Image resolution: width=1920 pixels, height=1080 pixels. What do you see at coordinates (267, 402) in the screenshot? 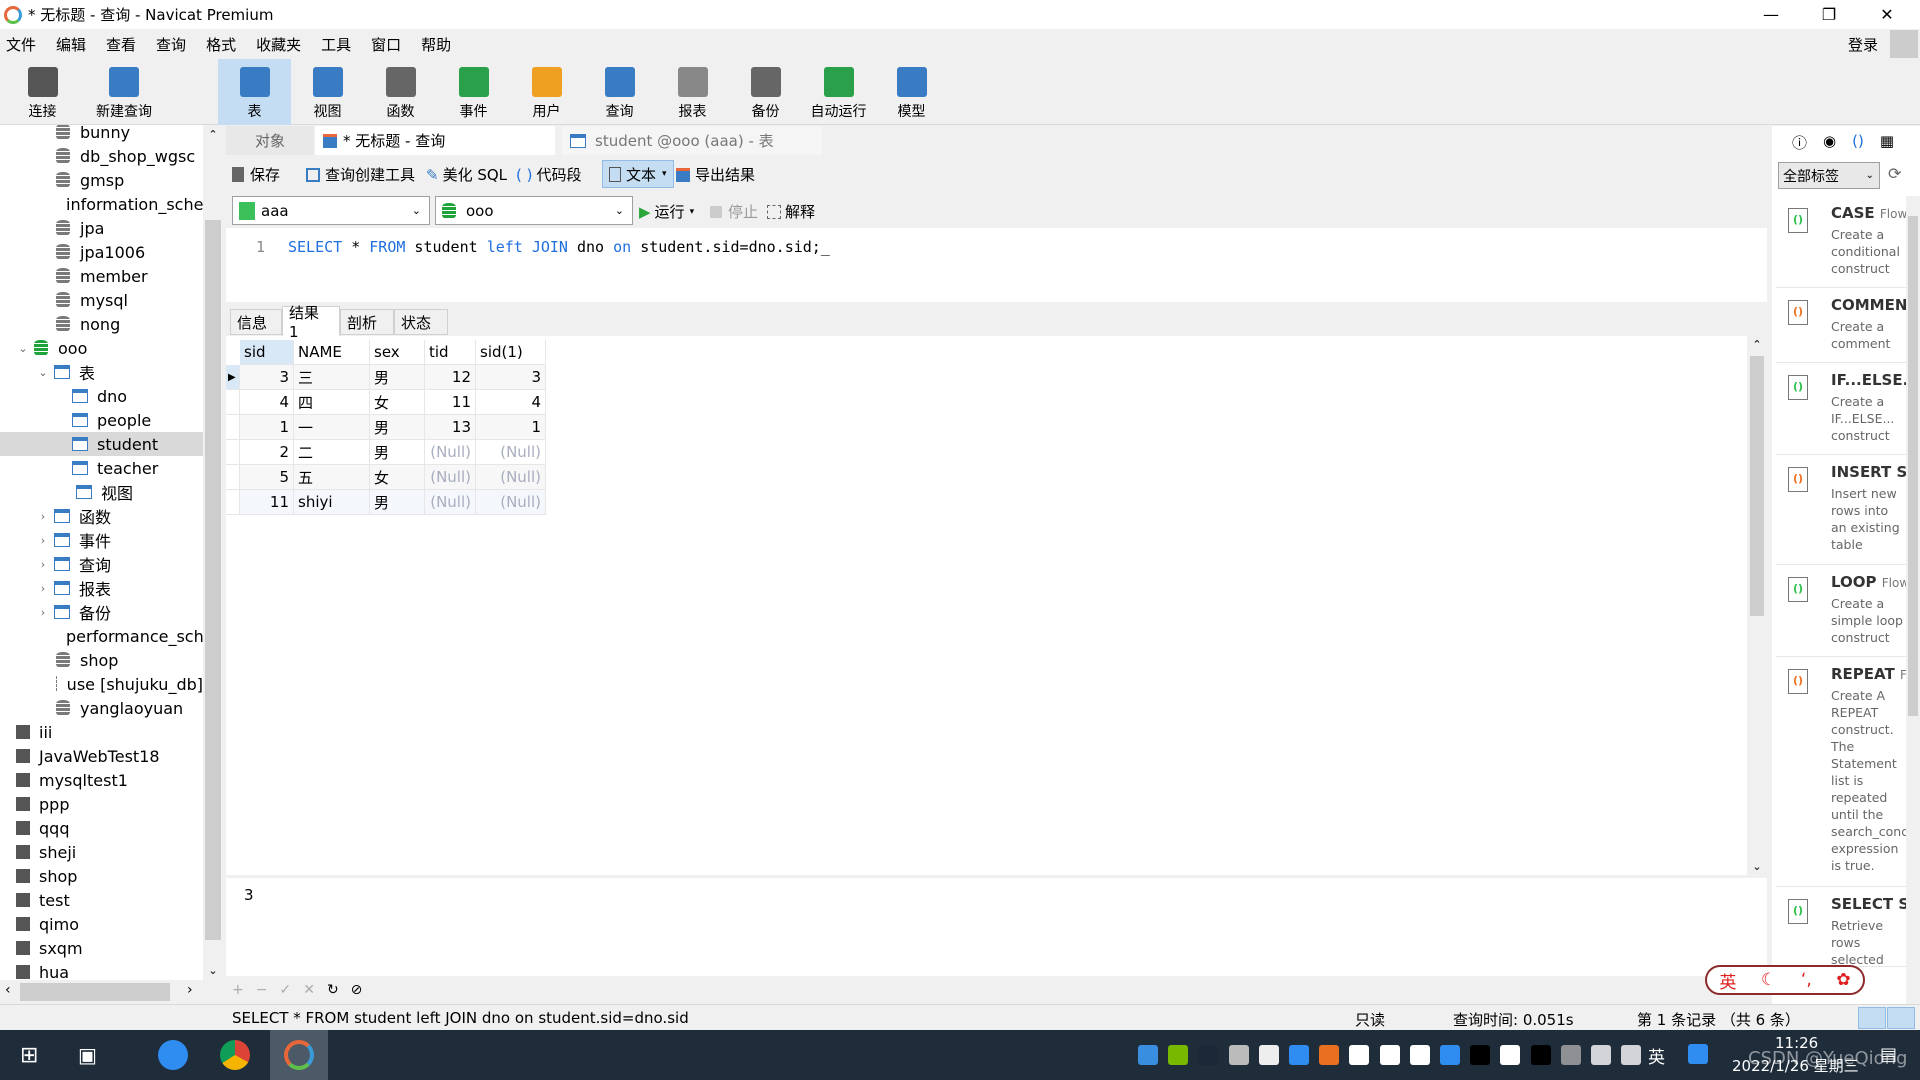
I see `table-cell: 4` at bounding box center [267, 402].